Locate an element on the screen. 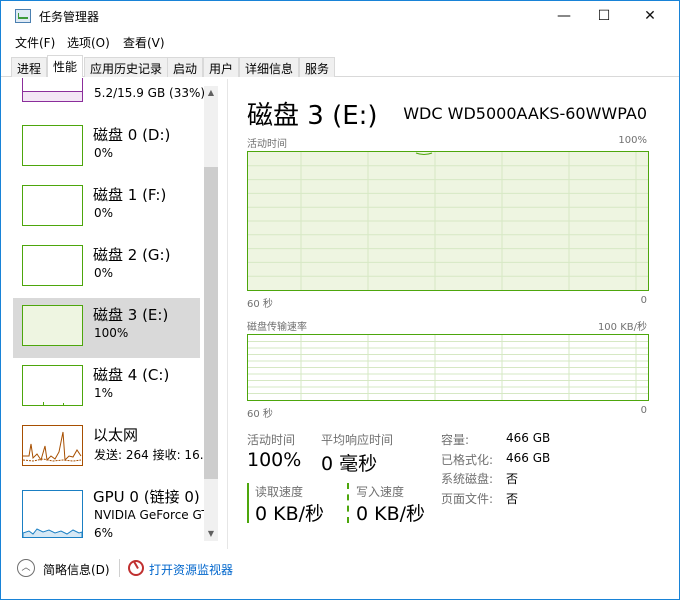 Image resolution: width=680 pixels, height=600 pixels. graph2-label: 磁盘传输速率 is located at coordinates (277, 327).